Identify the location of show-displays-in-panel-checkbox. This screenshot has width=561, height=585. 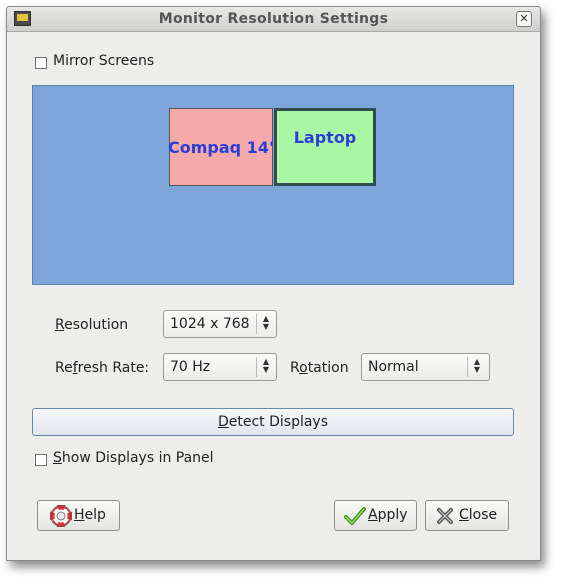
(41, 460).